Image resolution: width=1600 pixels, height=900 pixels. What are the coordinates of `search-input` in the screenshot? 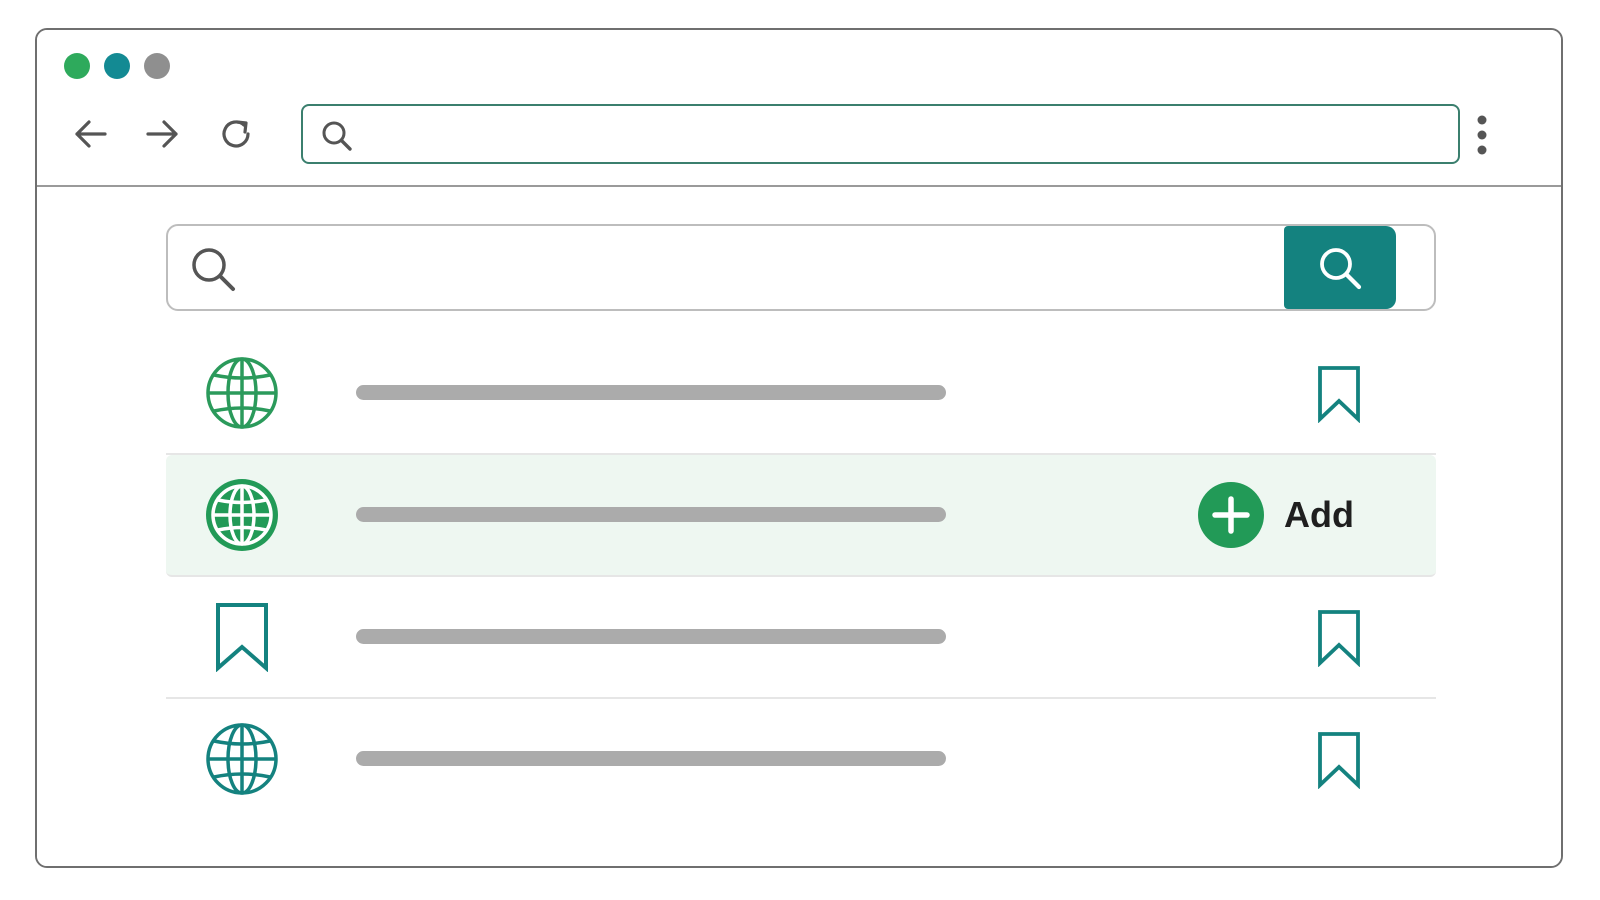 It's located at (779, 269).